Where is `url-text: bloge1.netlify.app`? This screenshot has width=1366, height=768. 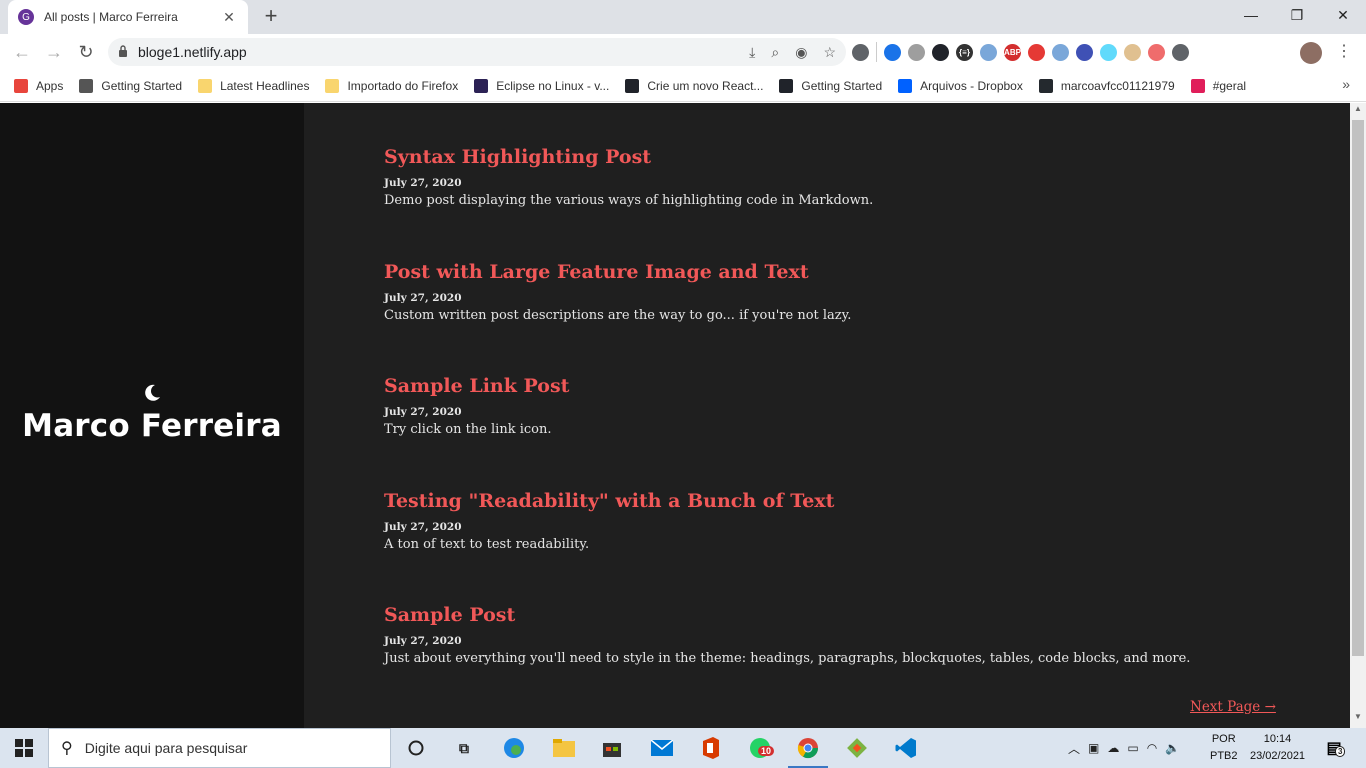
url-text: bloge1.netlify.app is located at coordinates (435, 52).